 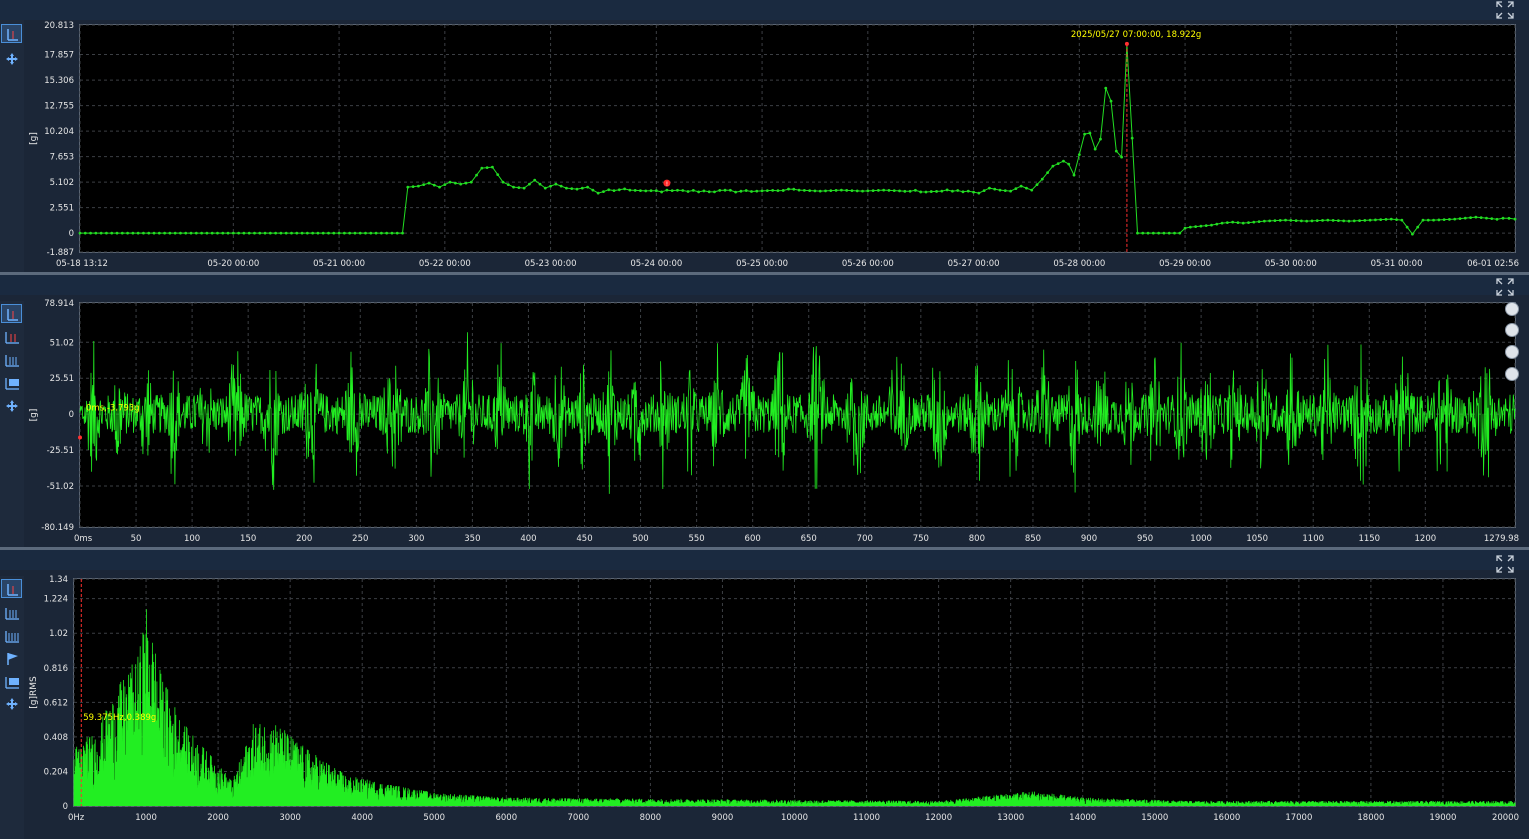 I want to click on move-icon, so click(x=11, y=703).